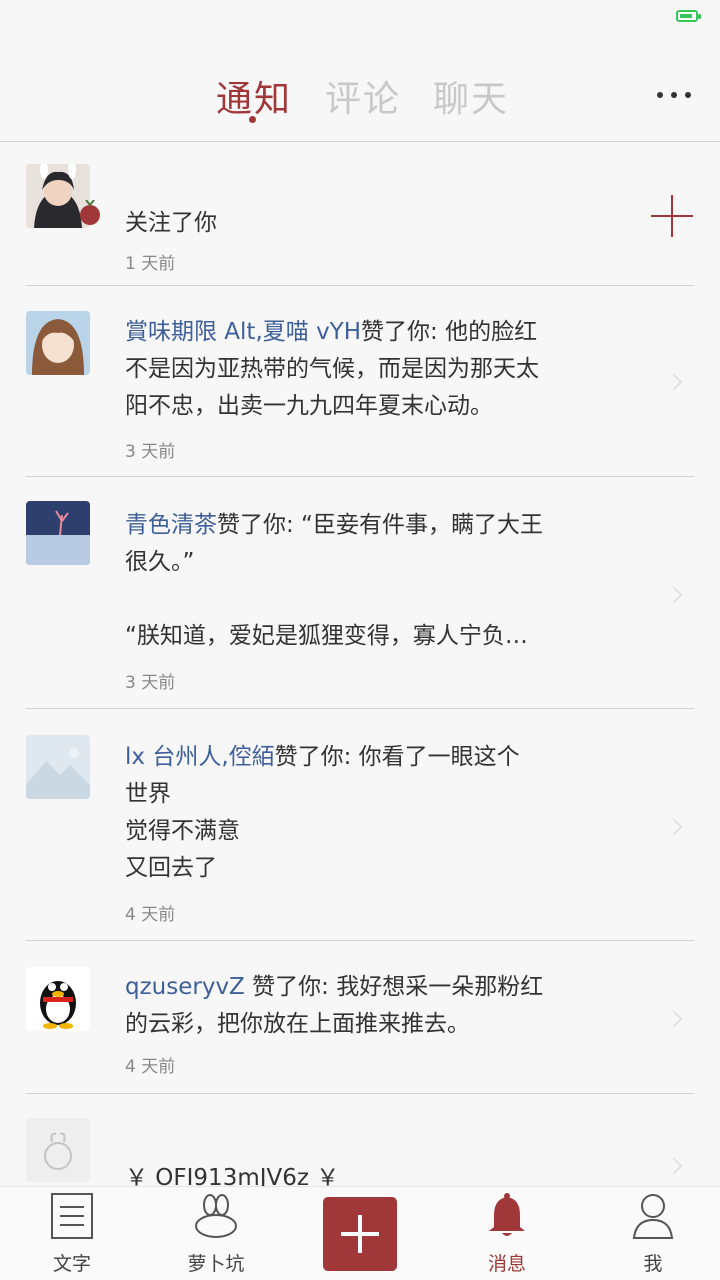 This screenshot has height=1280, width=720. I want to click on tab-label: 我, so click(653, 1264).